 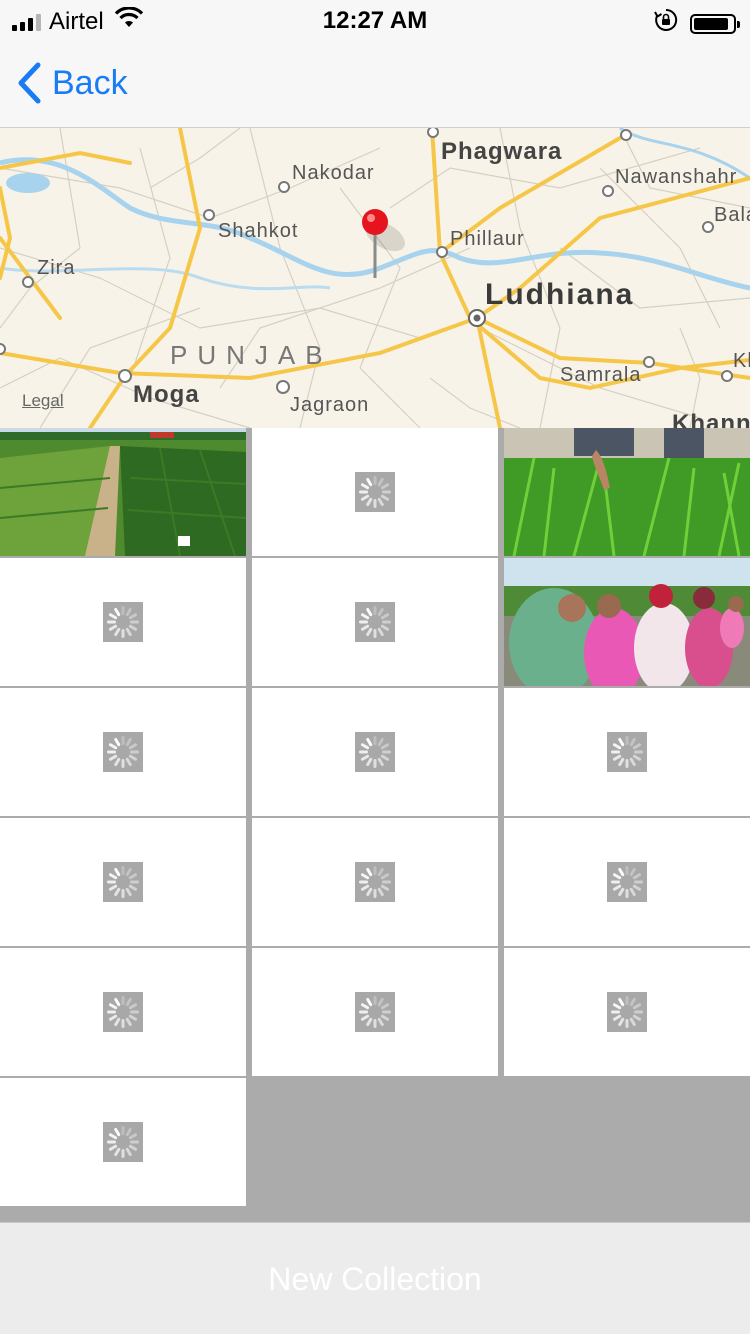 What do you see at coordinates (90, 82) in the screenshot?
I see `back-label: Back` at bounding box center [90, 82].